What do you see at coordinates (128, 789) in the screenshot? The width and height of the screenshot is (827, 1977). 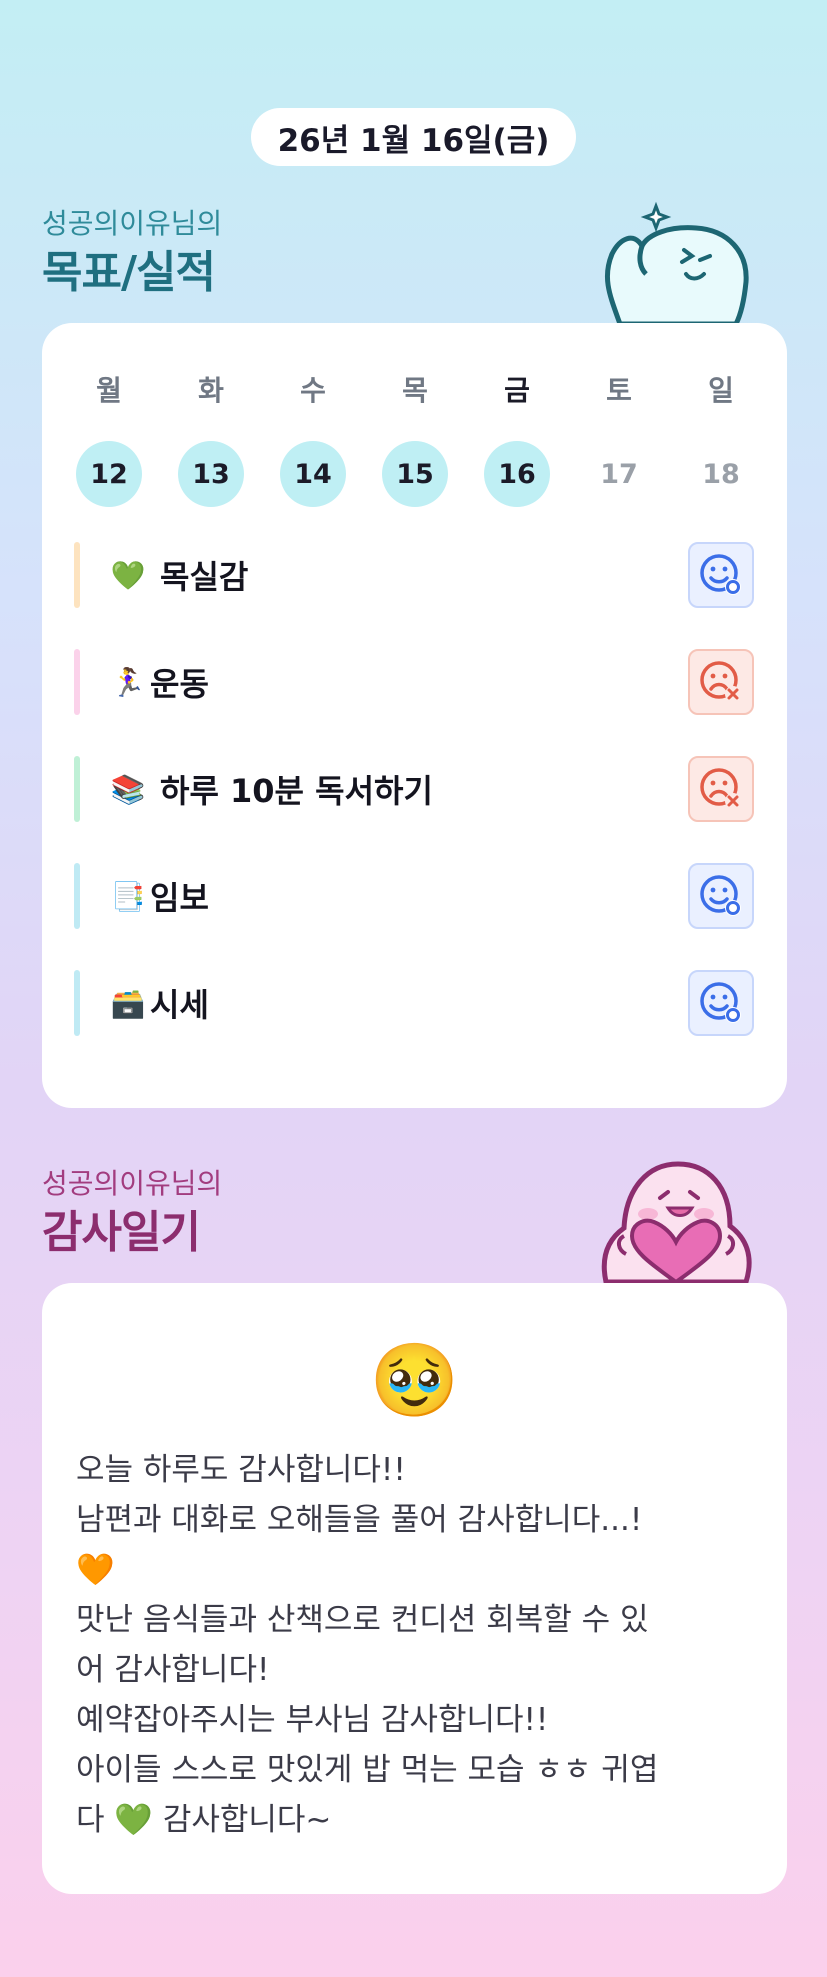 I see `books-icon: 📚` at bounding box center [128, 789].